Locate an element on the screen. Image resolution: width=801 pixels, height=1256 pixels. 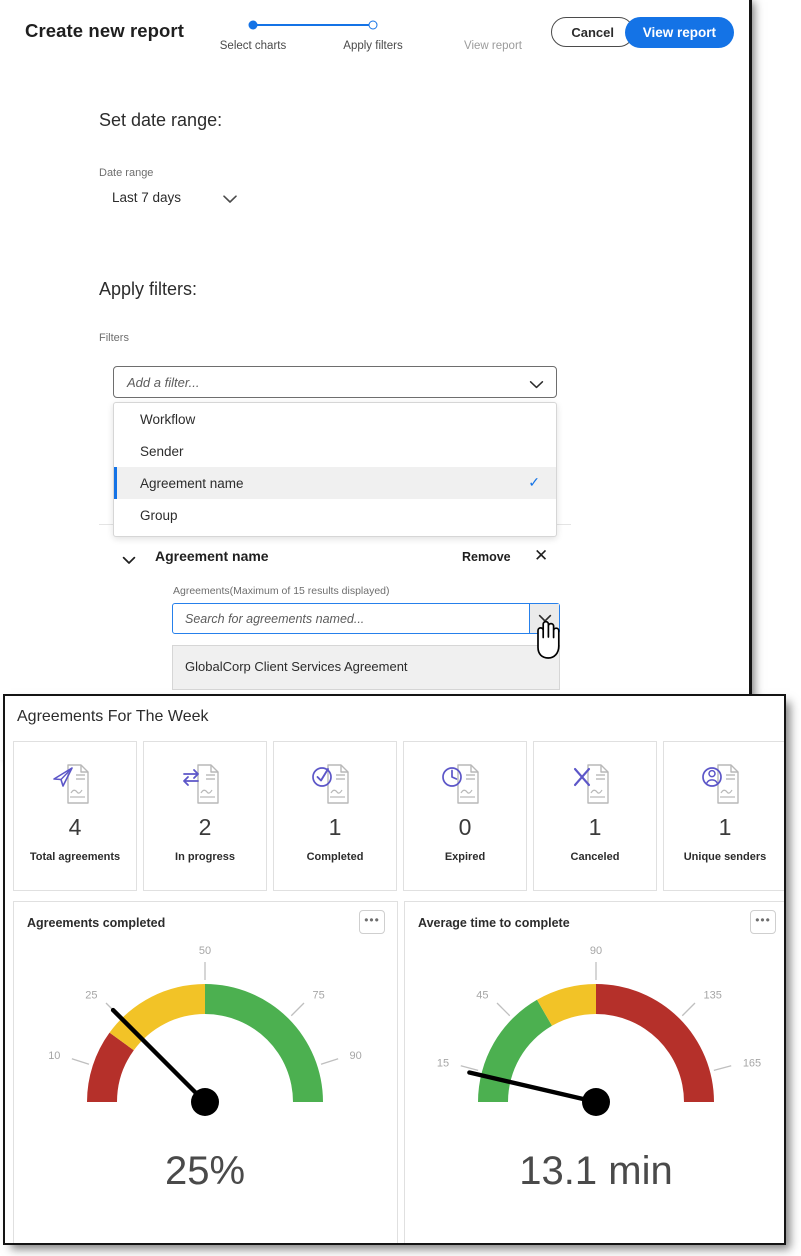
kpi-label: Canceled is located at coordinates (595, 857).